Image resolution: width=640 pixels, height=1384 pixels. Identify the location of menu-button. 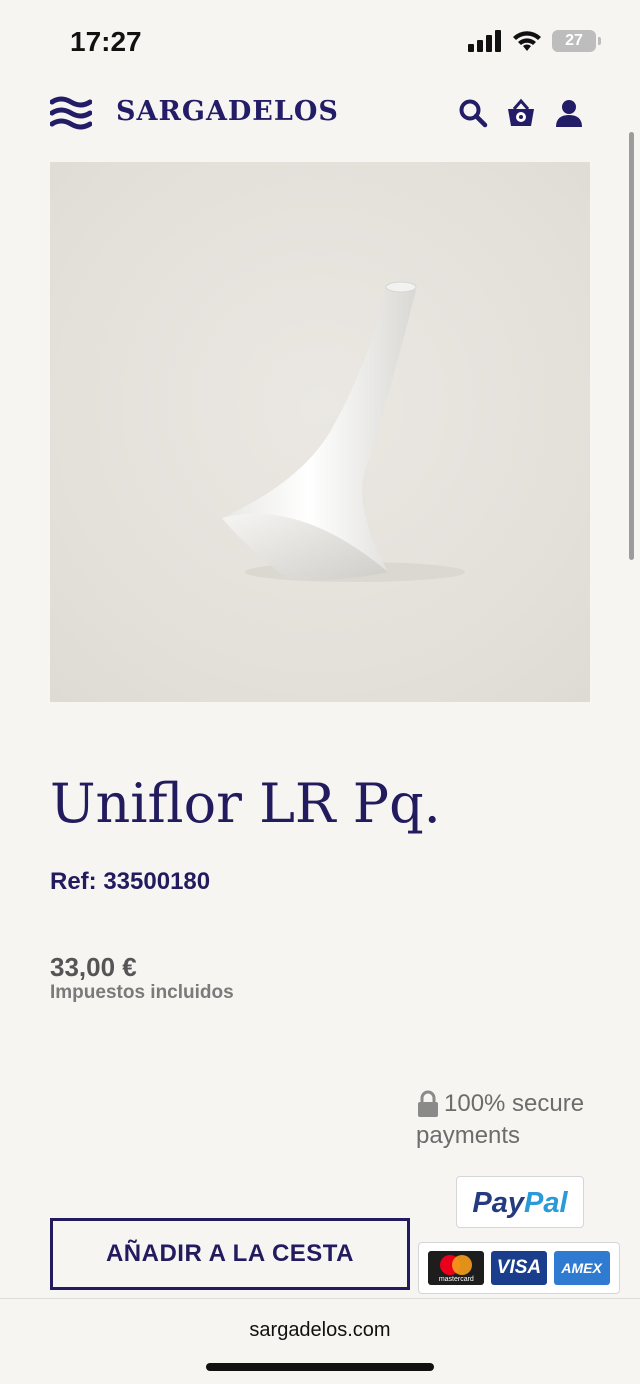
(71, 113).